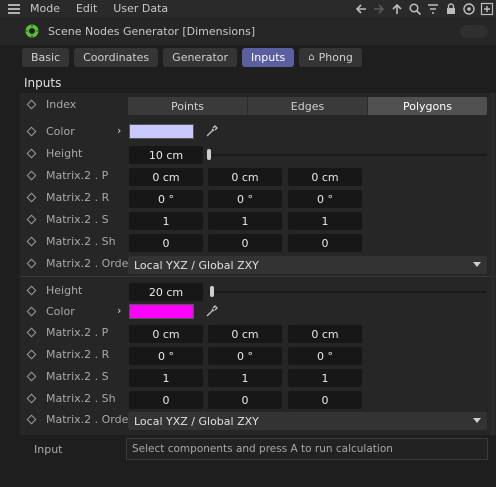 The height and width of the screenshot is (487, 496). What do you see at coordinates (166, 155) in the screenshot?
I see `height-input: 10 cm` at bounding box center [166, 155].